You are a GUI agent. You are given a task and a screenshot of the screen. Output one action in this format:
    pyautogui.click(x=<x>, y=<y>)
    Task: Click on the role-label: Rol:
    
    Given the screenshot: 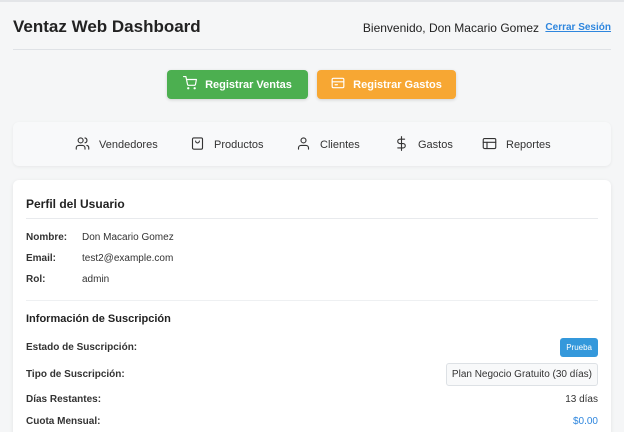 What is the action you would take?
    pyautogui.click(x=36, y=279)
    